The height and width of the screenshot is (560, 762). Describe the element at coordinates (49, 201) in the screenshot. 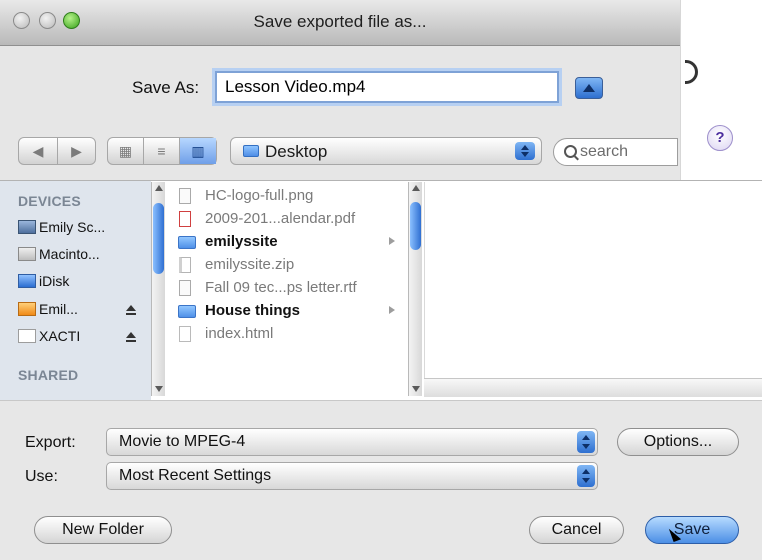

I see `devices-title: DEVICES` at that location.